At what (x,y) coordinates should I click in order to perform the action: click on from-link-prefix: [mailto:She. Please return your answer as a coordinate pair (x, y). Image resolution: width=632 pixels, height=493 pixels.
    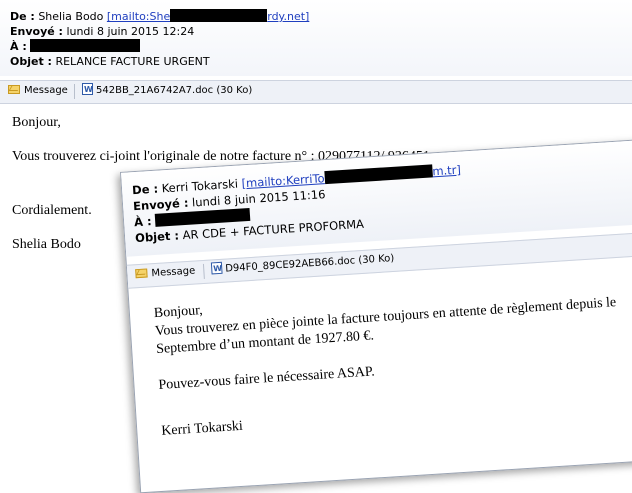
    Looking at the image, I should click on (138, 16).